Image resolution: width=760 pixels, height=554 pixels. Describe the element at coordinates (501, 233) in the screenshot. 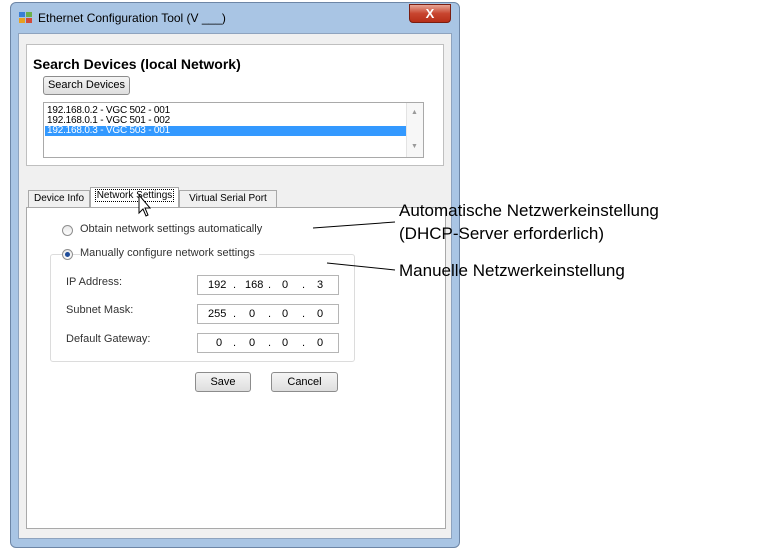

I see `annotation-auto-line2: (DHCP-Server erforderlich)` at that location.